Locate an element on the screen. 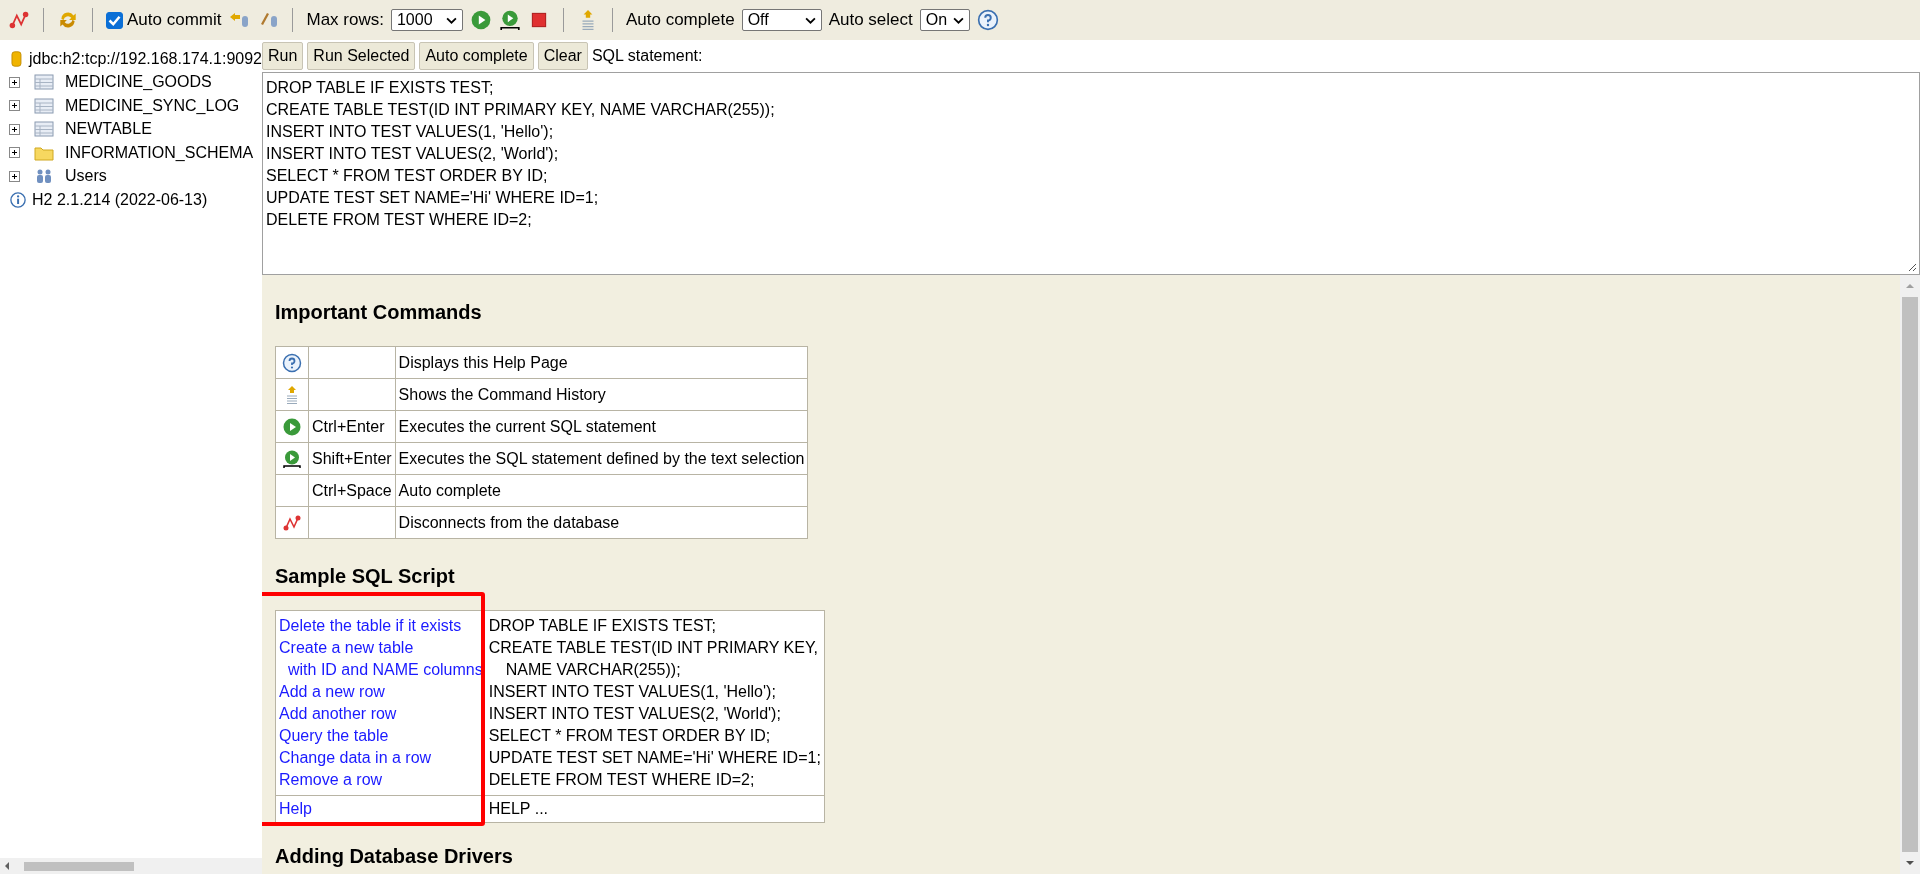 This screenshot has width=1920, height=874. sample-link: Delete the table if it exists is located at coordinates (370, 625).